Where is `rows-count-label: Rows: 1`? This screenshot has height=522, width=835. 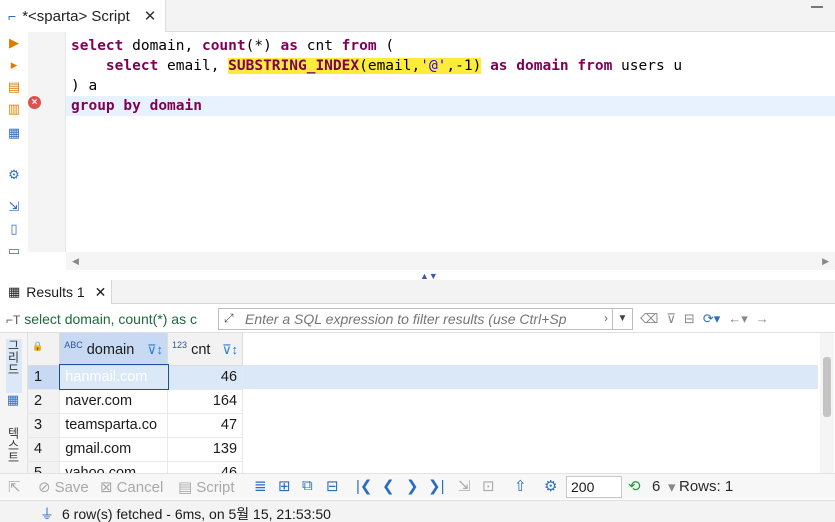
rows-count-label: Rows: 1 is located at coordinates (706, 486).